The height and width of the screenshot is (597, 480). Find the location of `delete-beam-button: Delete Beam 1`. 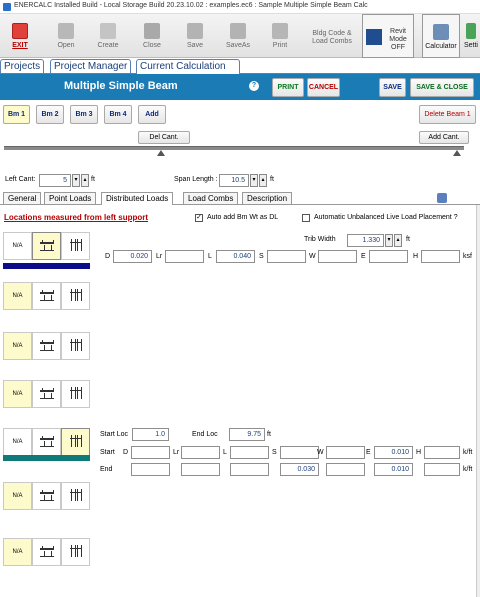

delete-beam-button: Delete Beam 1 is located at coordinates (447, 114).